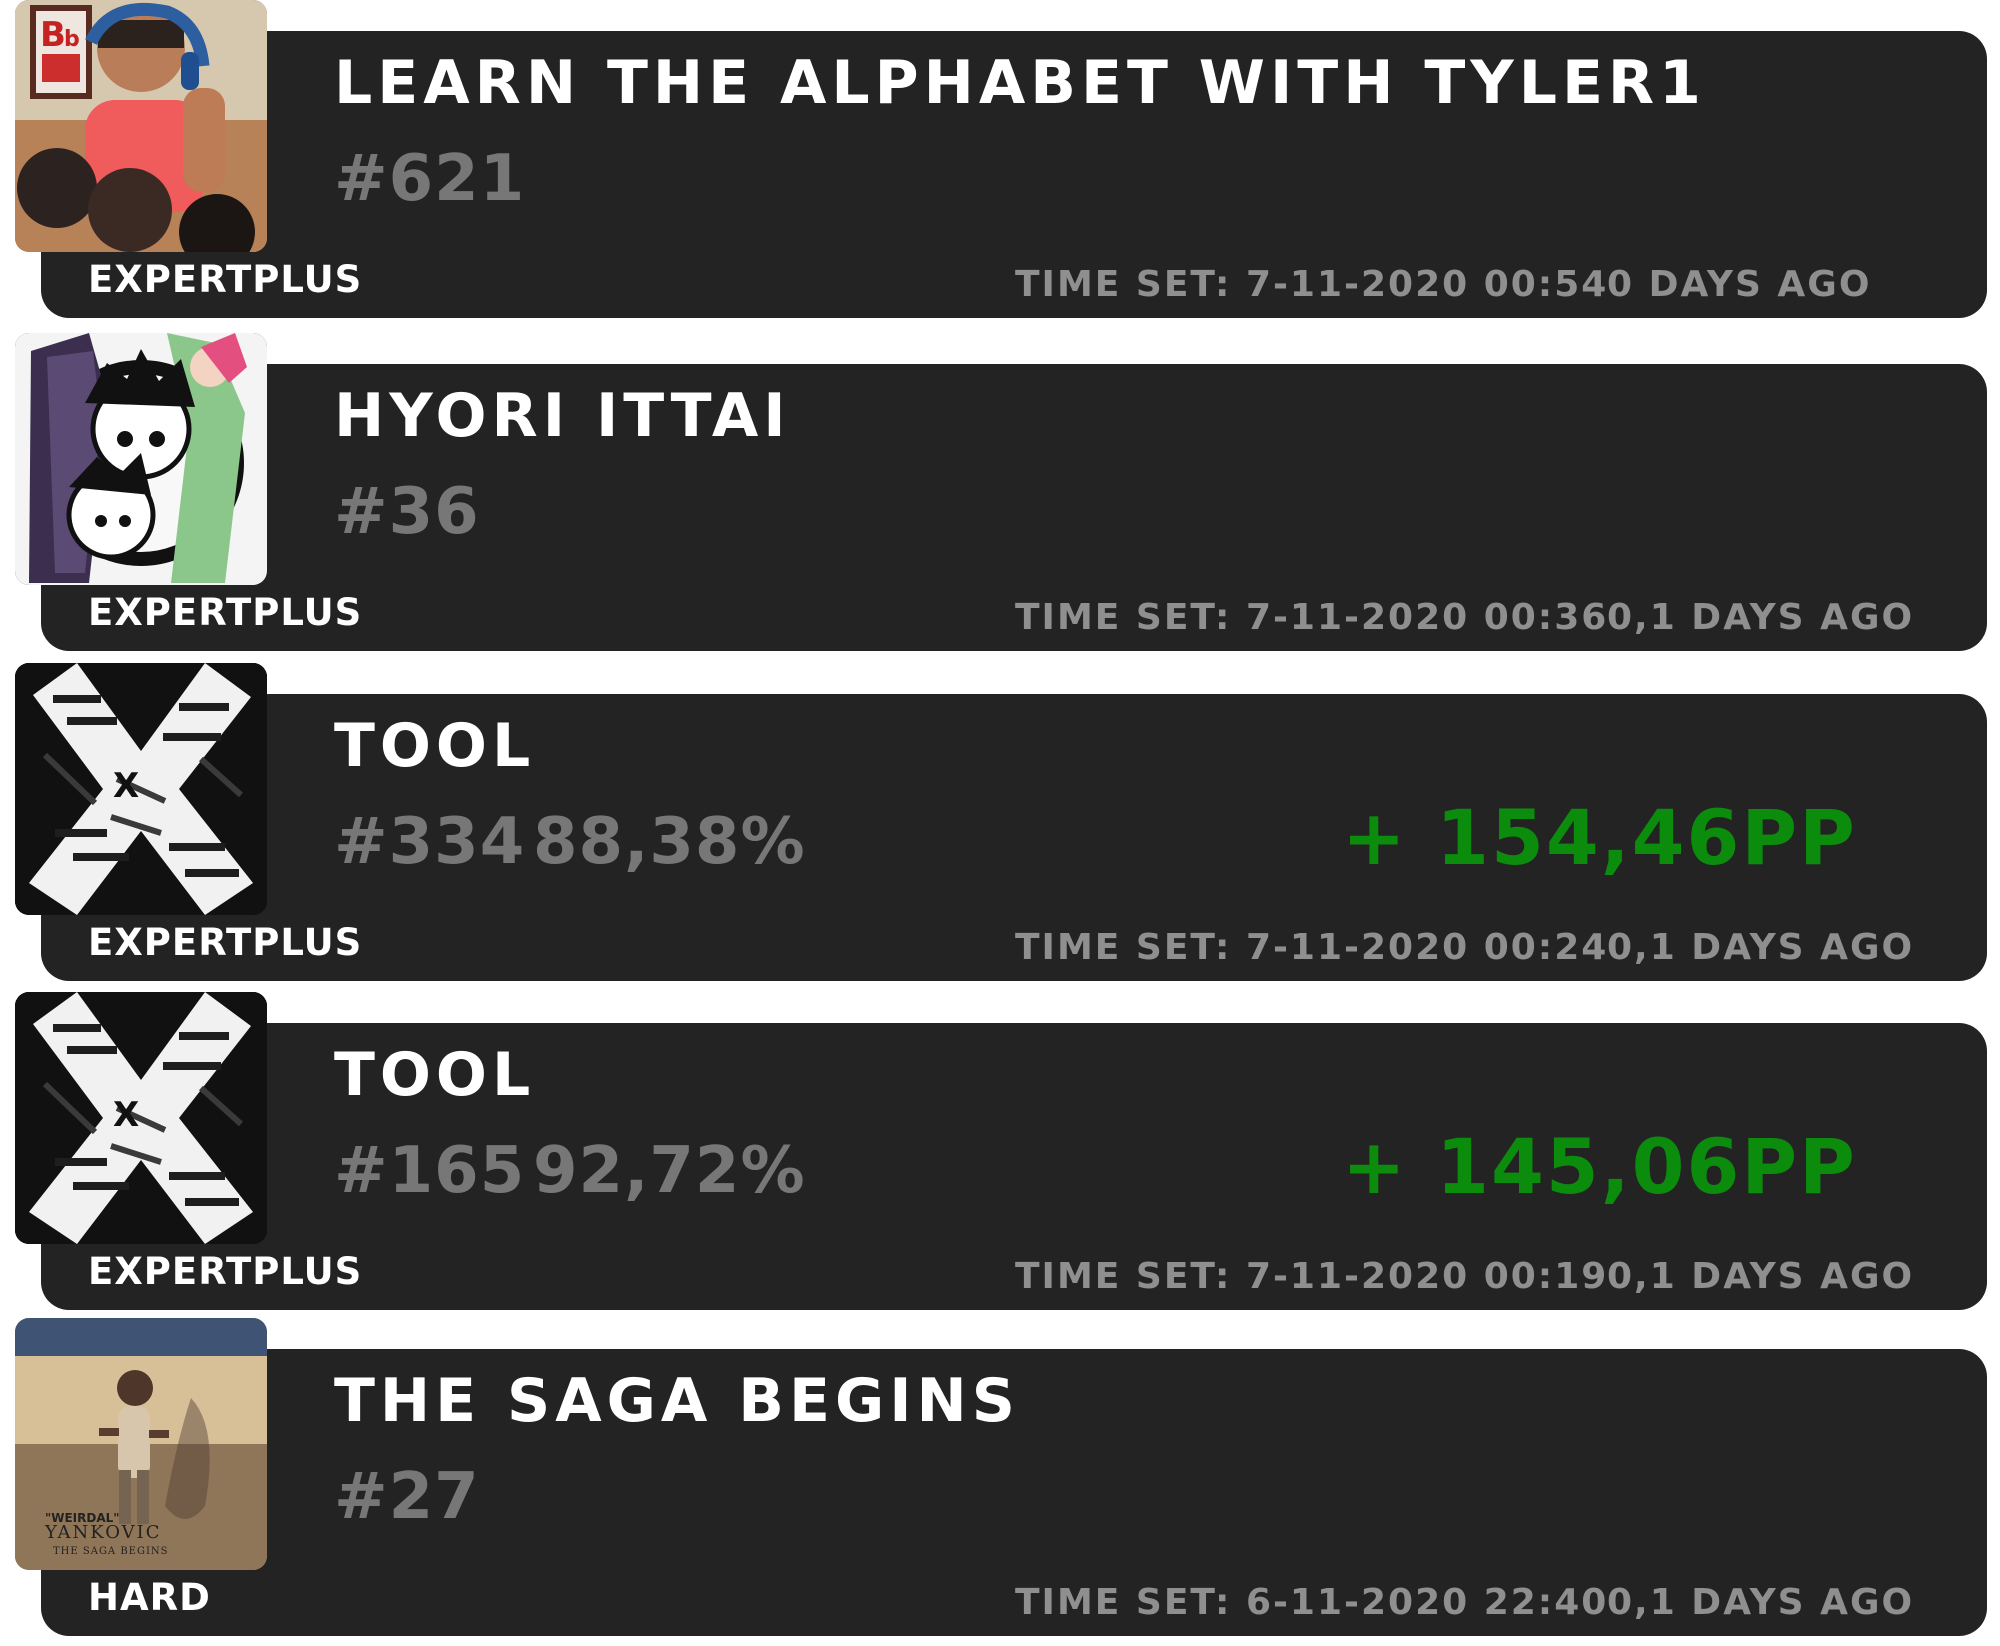 Image resolution: width=2000 pixels, height=1646 pixels. Describe the element at coordinates (562, 416) in the screenshot. I see `song-title: HYORI ITTAI` at that location.